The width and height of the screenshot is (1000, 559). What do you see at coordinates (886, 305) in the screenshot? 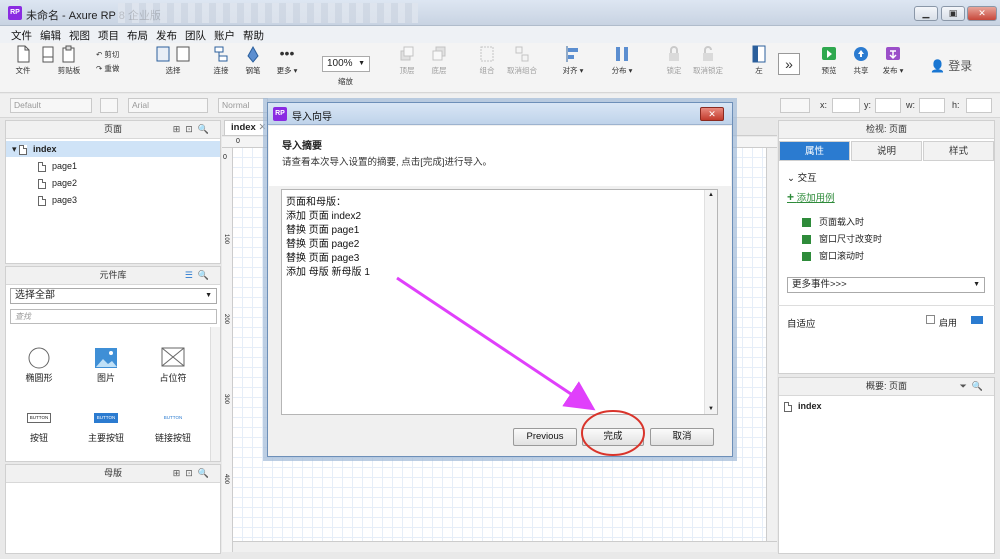
I see `divider` at bounding box center [886, 305].